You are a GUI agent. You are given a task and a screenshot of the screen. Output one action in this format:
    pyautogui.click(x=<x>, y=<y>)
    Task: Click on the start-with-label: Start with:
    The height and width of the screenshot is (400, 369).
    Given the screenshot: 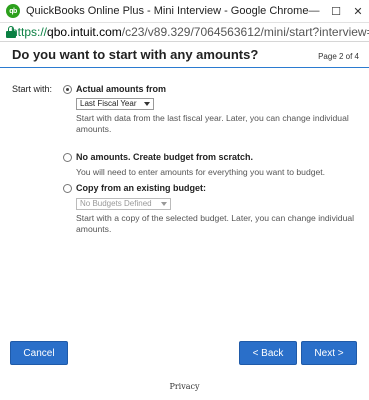 What is the action you would take?
    pyautogui.click(x=32, y=89)
    